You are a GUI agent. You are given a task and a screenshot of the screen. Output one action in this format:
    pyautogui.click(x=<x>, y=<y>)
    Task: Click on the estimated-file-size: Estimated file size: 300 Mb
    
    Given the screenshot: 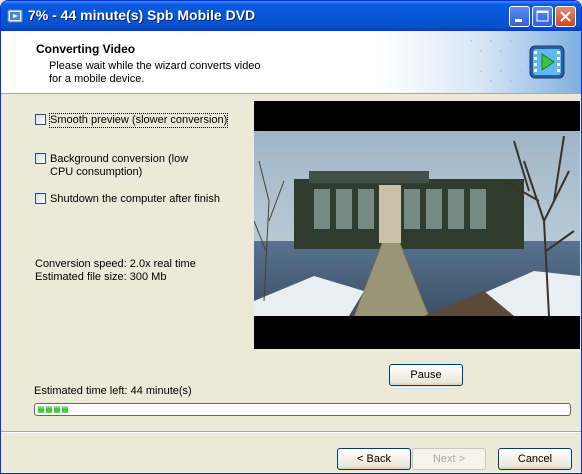 What is the action you would take?
    pyautogui.click(x=101, y=277)
    